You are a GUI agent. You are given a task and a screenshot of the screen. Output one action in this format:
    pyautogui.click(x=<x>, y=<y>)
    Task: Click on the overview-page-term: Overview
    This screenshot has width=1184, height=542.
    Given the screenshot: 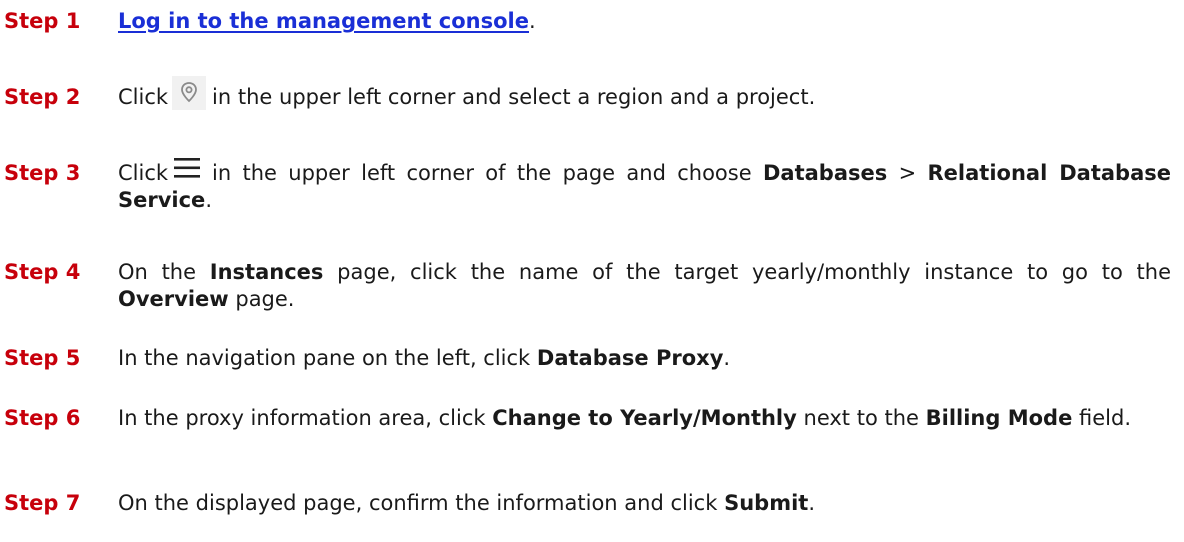 What is the action you would take?
    pyautogui.click(x=173, y=299)
    